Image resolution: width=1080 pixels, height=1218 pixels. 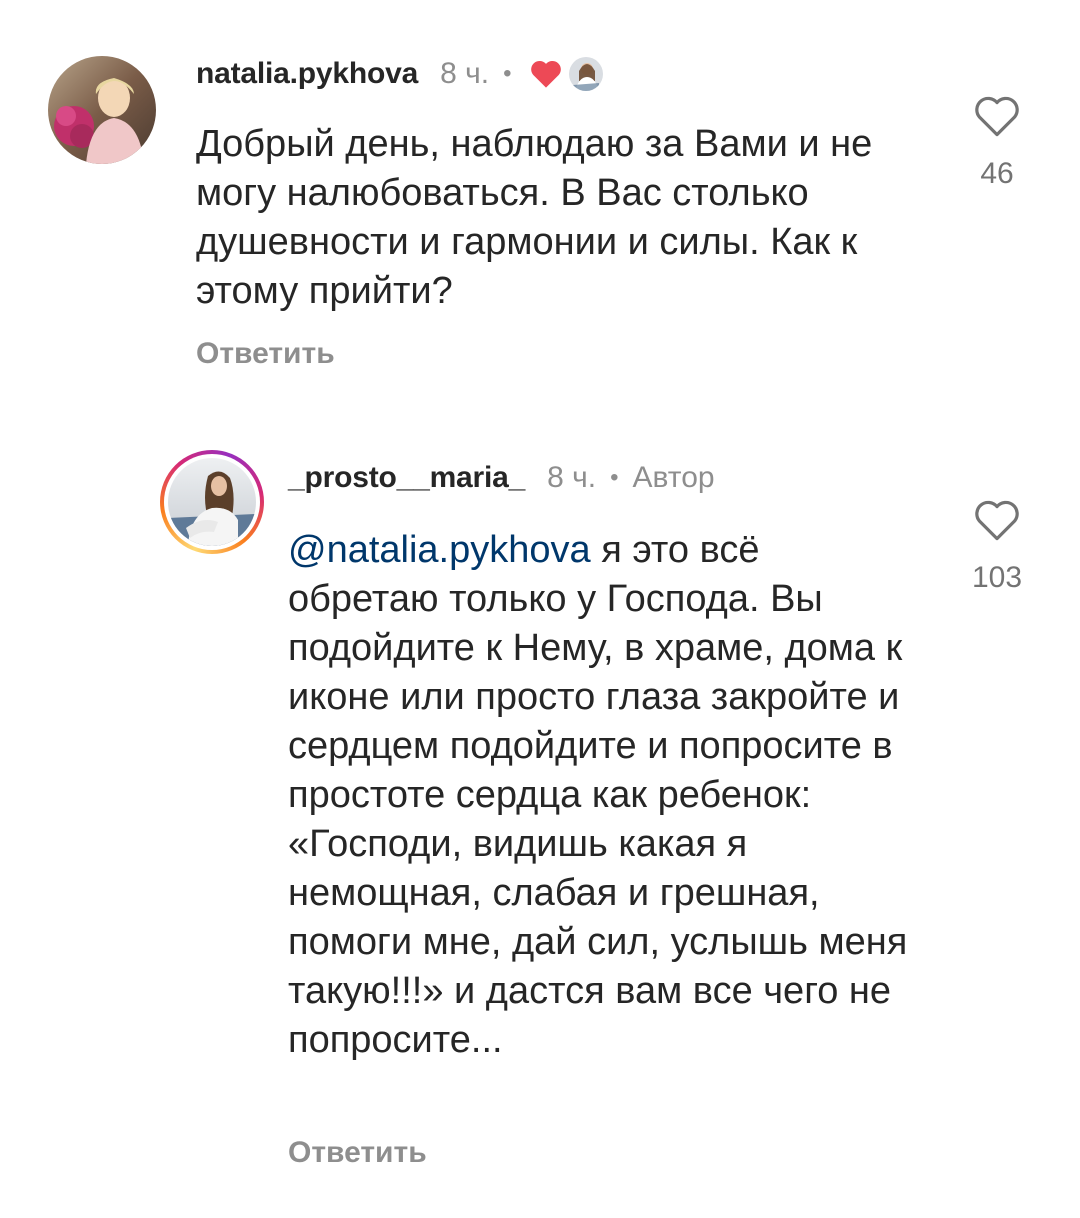 I want to click on story-ring, so click(x=212, y=502).